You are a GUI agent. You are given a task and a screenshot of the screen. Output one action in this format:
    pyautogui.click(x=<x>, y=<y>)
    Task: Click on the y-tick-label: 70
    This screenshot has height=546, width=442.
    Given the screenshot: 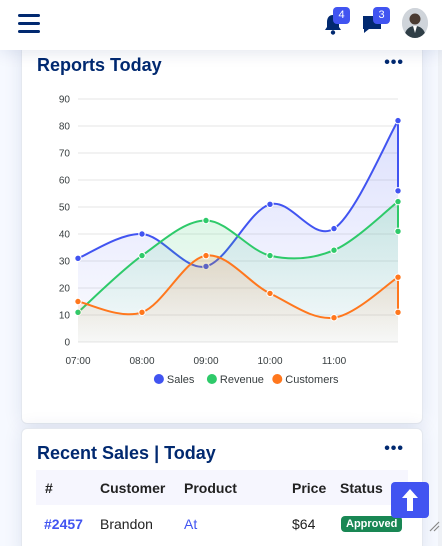 What is the action you would take?
    pyautogui.click(x=65, y=154)
    